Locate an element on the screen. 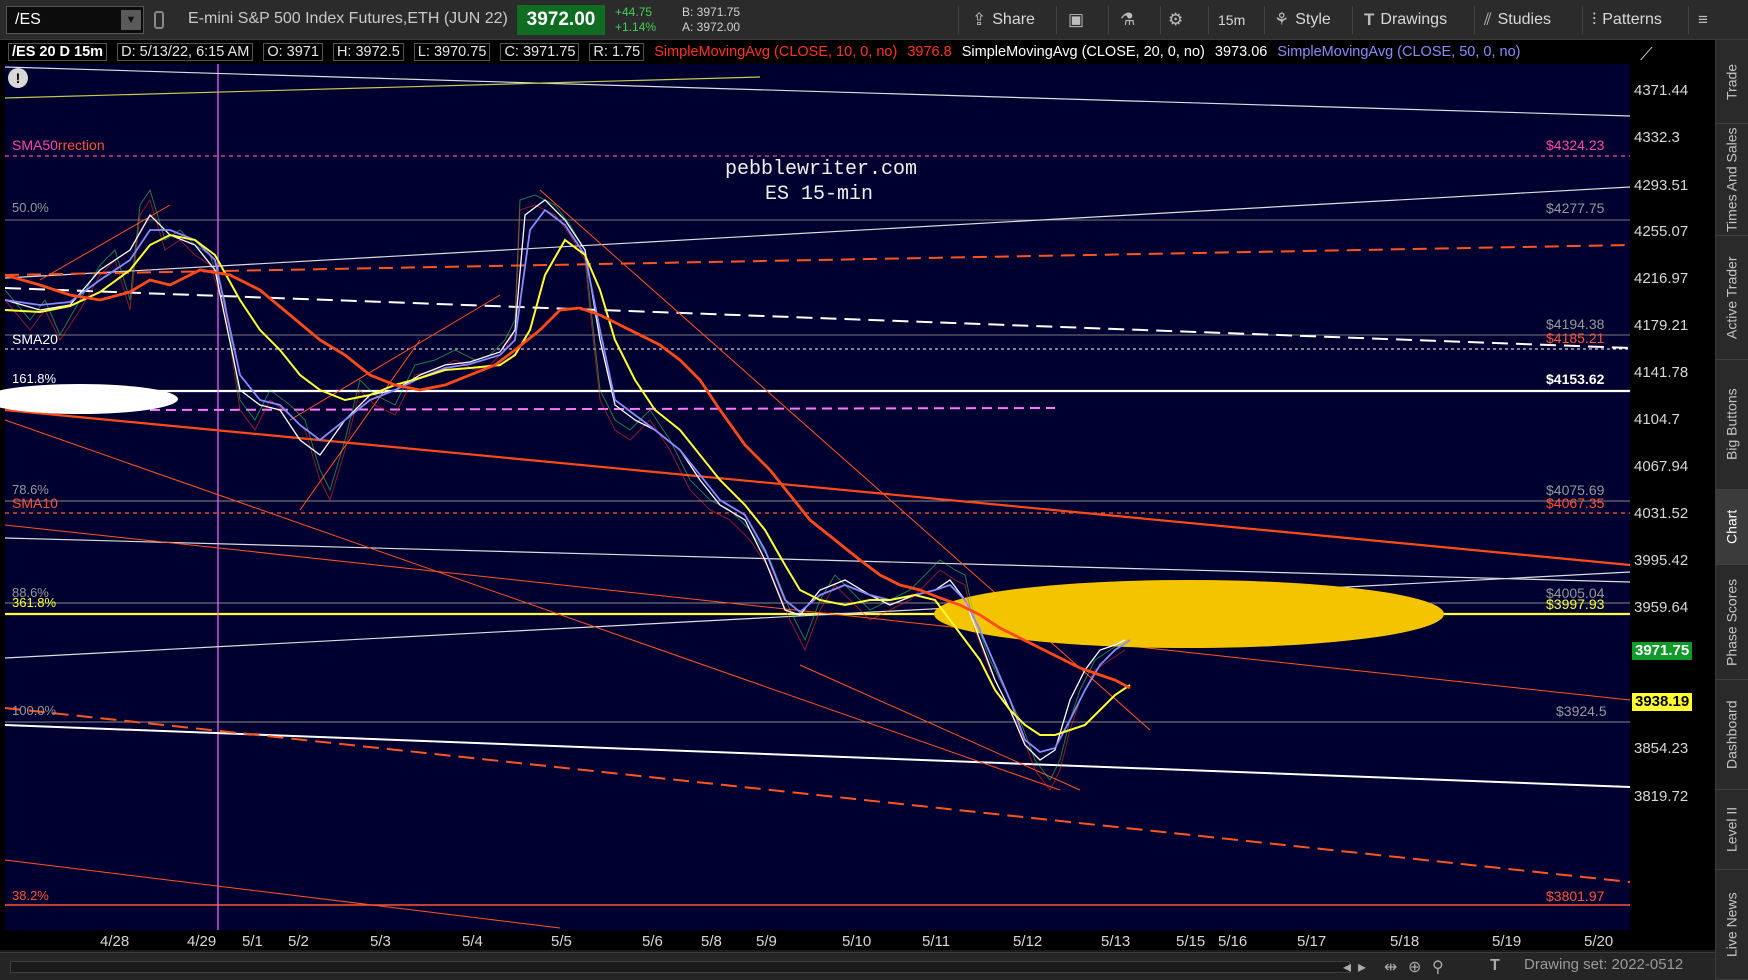  zoom-icon: ⚲ is located at coordinates (1438, 967).